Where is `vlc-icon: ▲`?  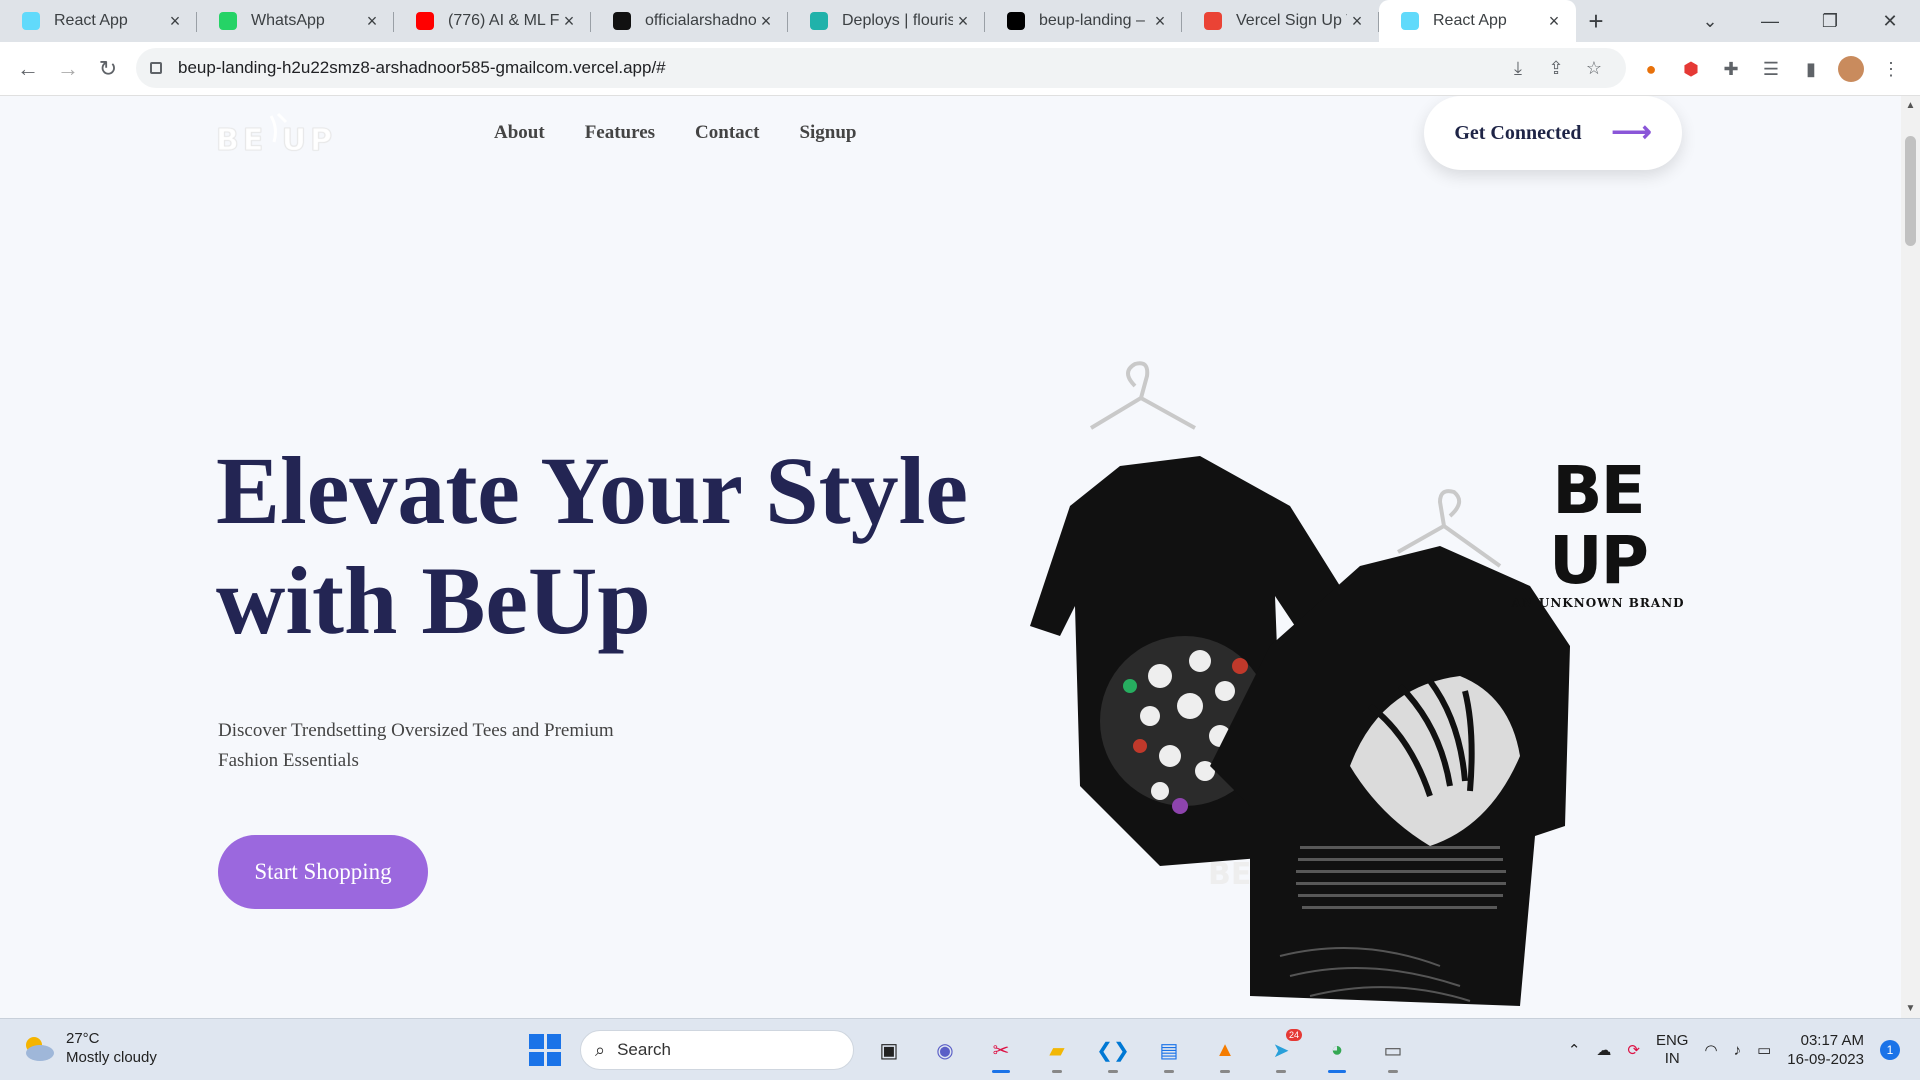 vlc-icon: ▲ is located at coordinates (1225, 1051).